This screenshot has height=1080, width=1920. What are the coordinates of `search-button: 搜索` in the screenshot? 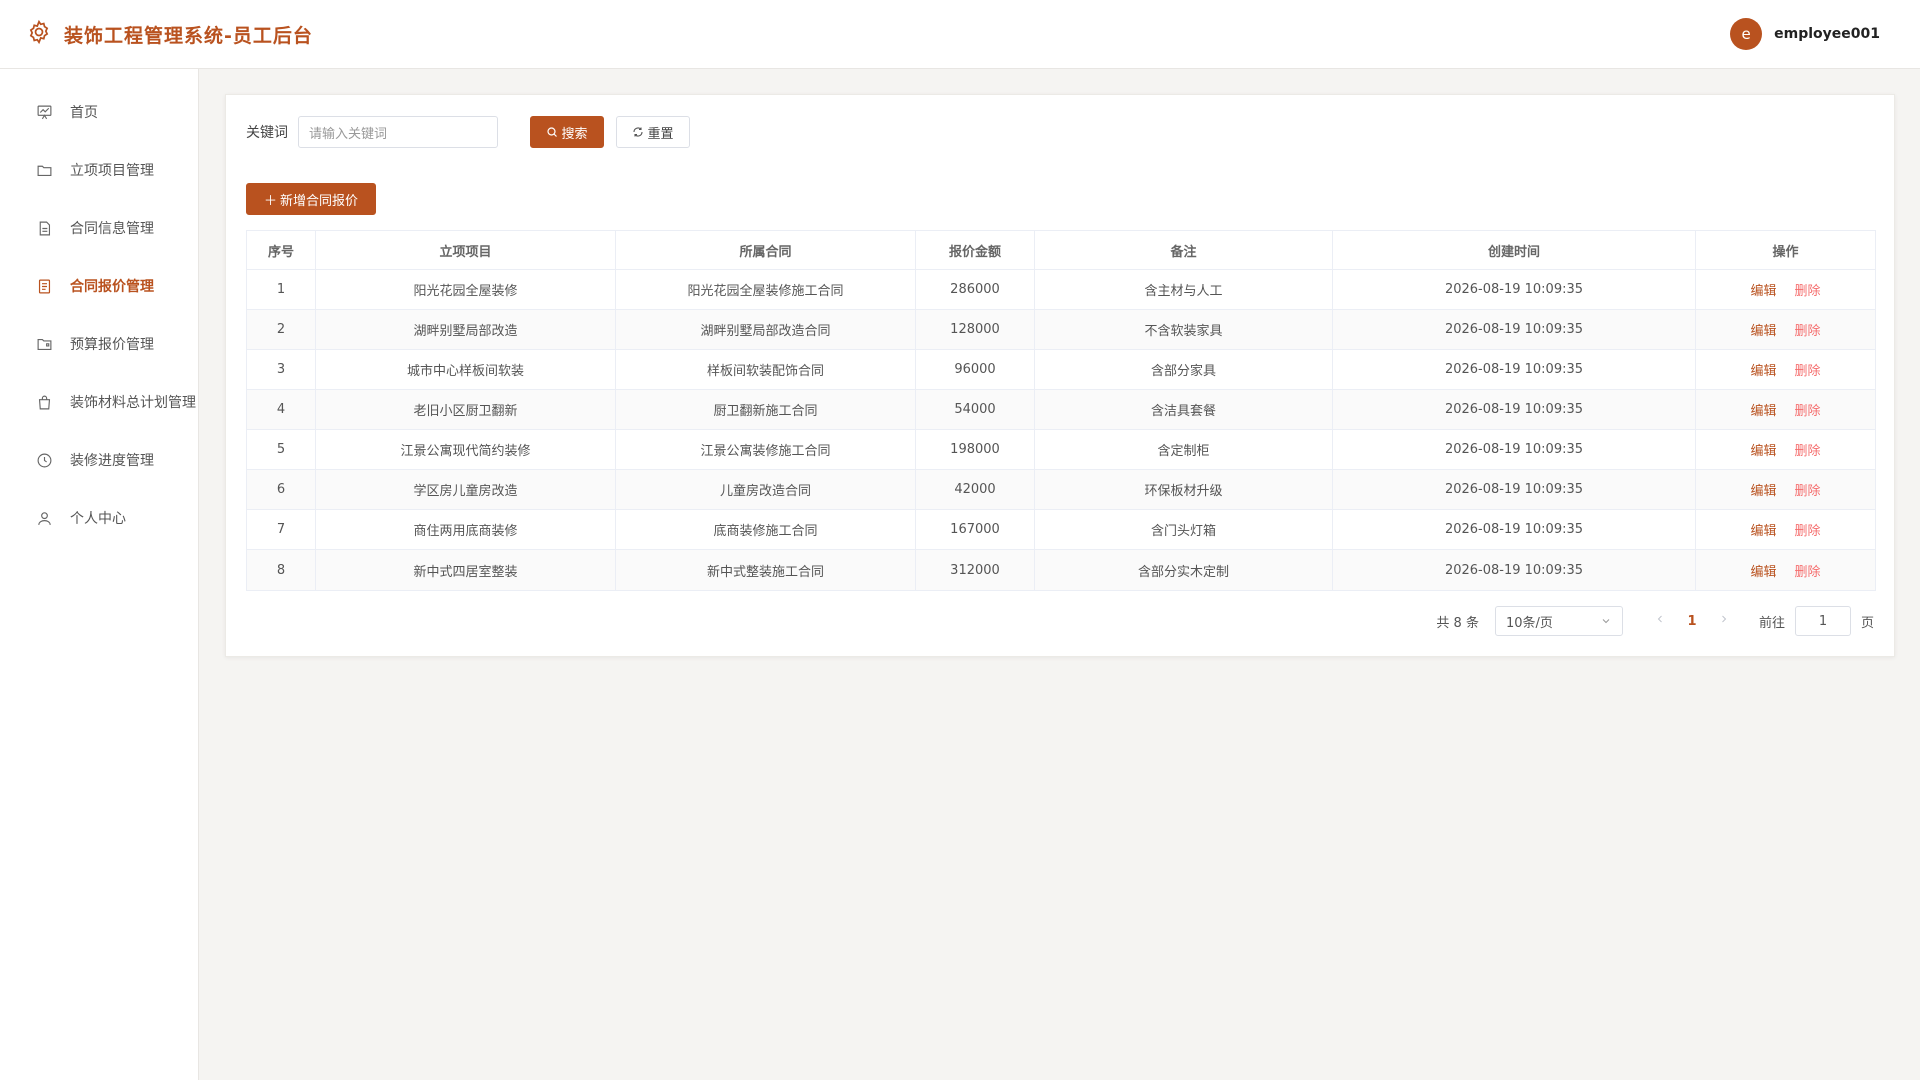 It's located at (567, 132).